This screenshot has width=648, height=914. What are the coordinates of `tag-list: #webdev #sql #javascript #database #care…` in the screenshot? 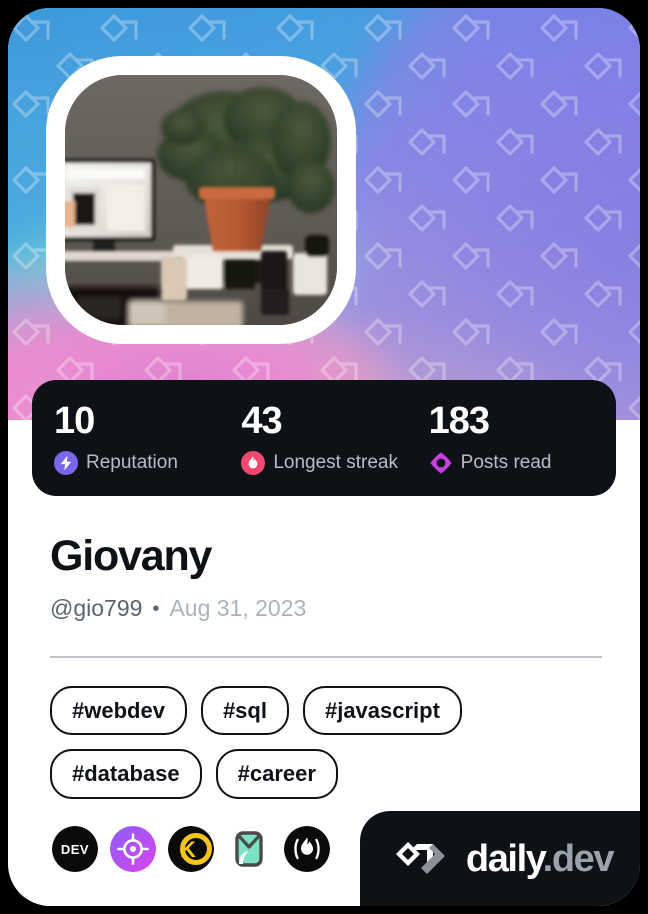 It's located at (315, 742).